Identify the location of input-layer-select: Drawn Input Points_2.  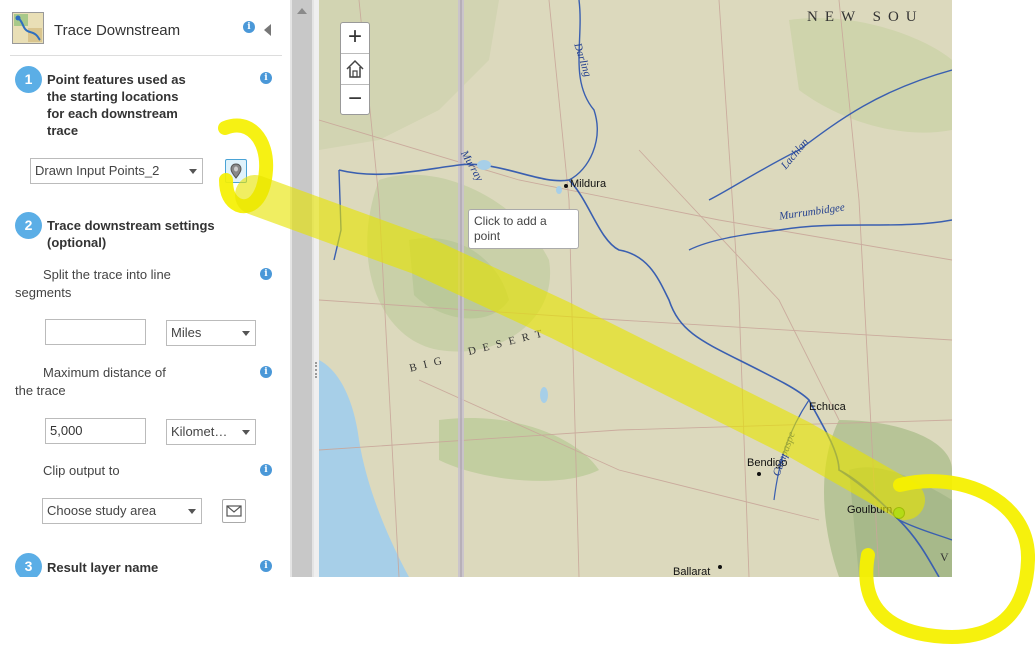
(116, 171).